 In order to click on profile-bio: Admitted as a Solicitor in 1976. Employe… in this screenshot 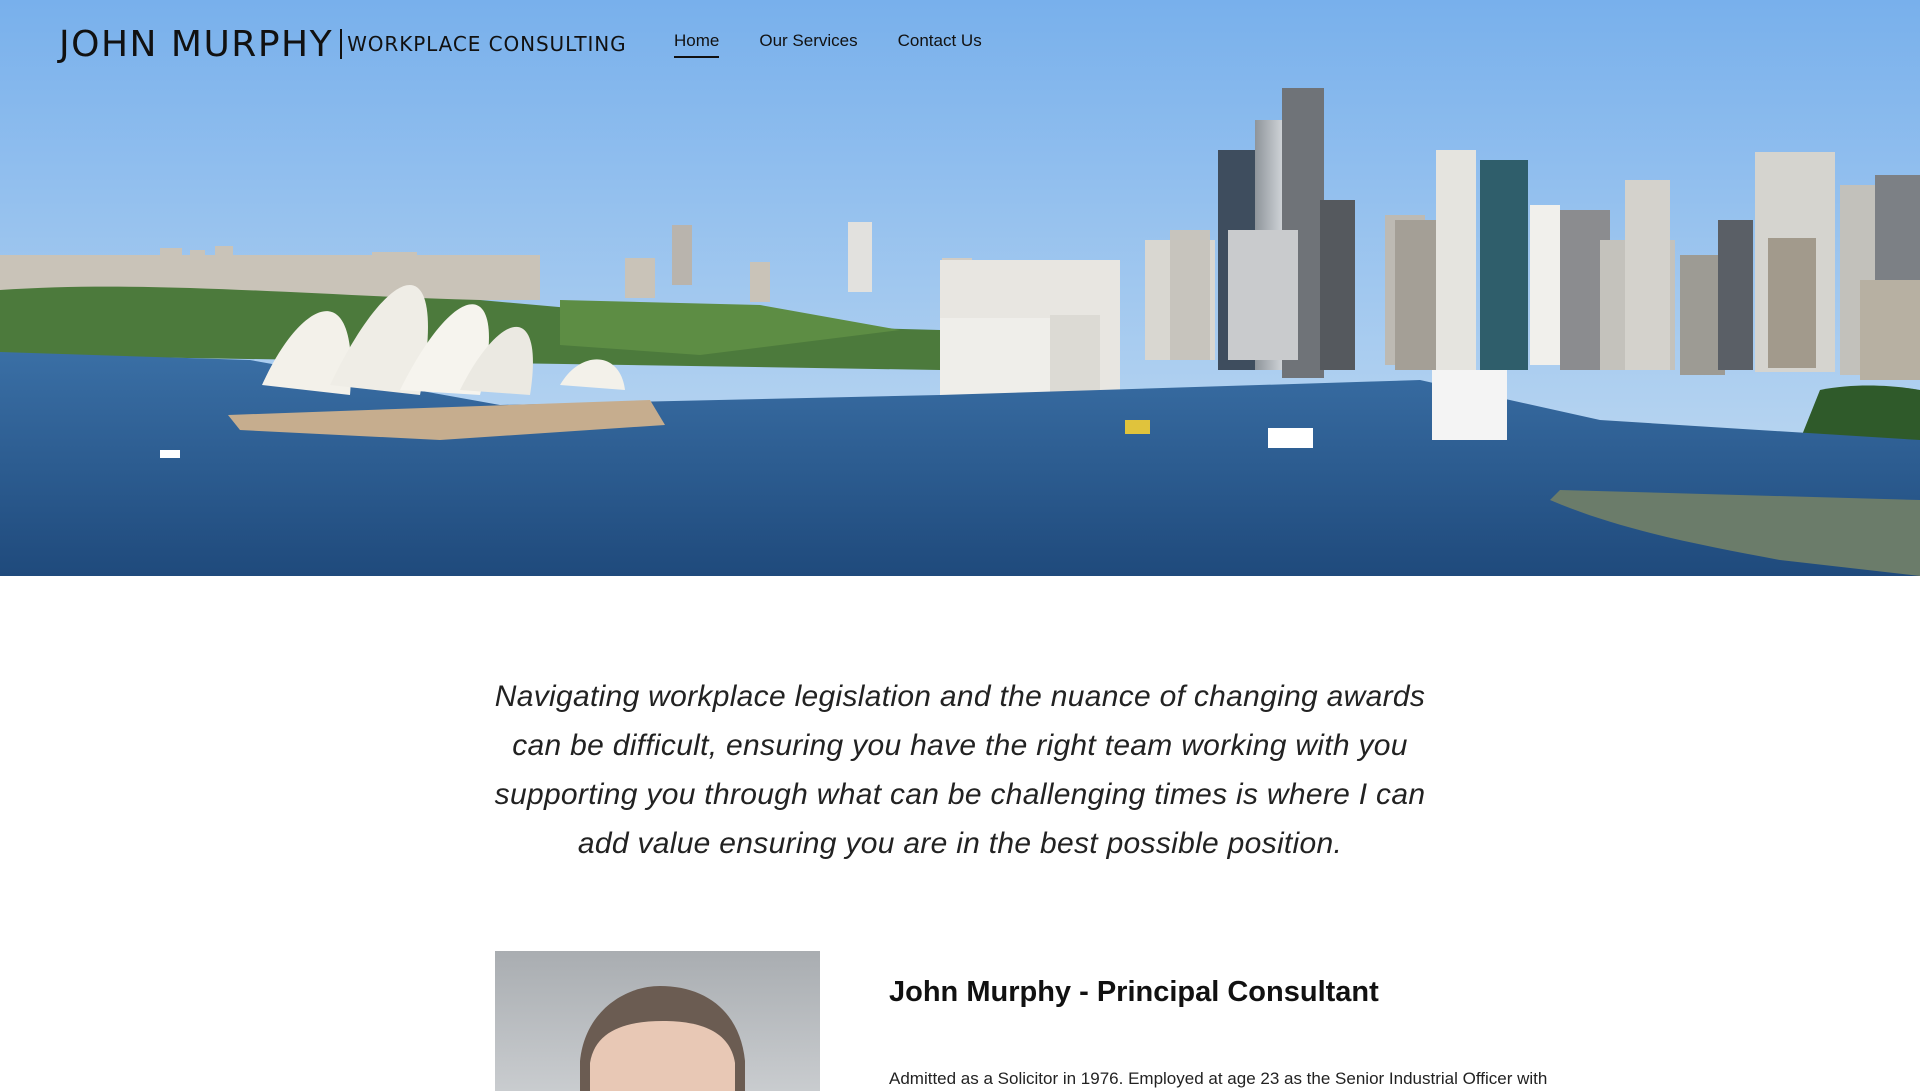, I will do `click(1218, 1078)`.